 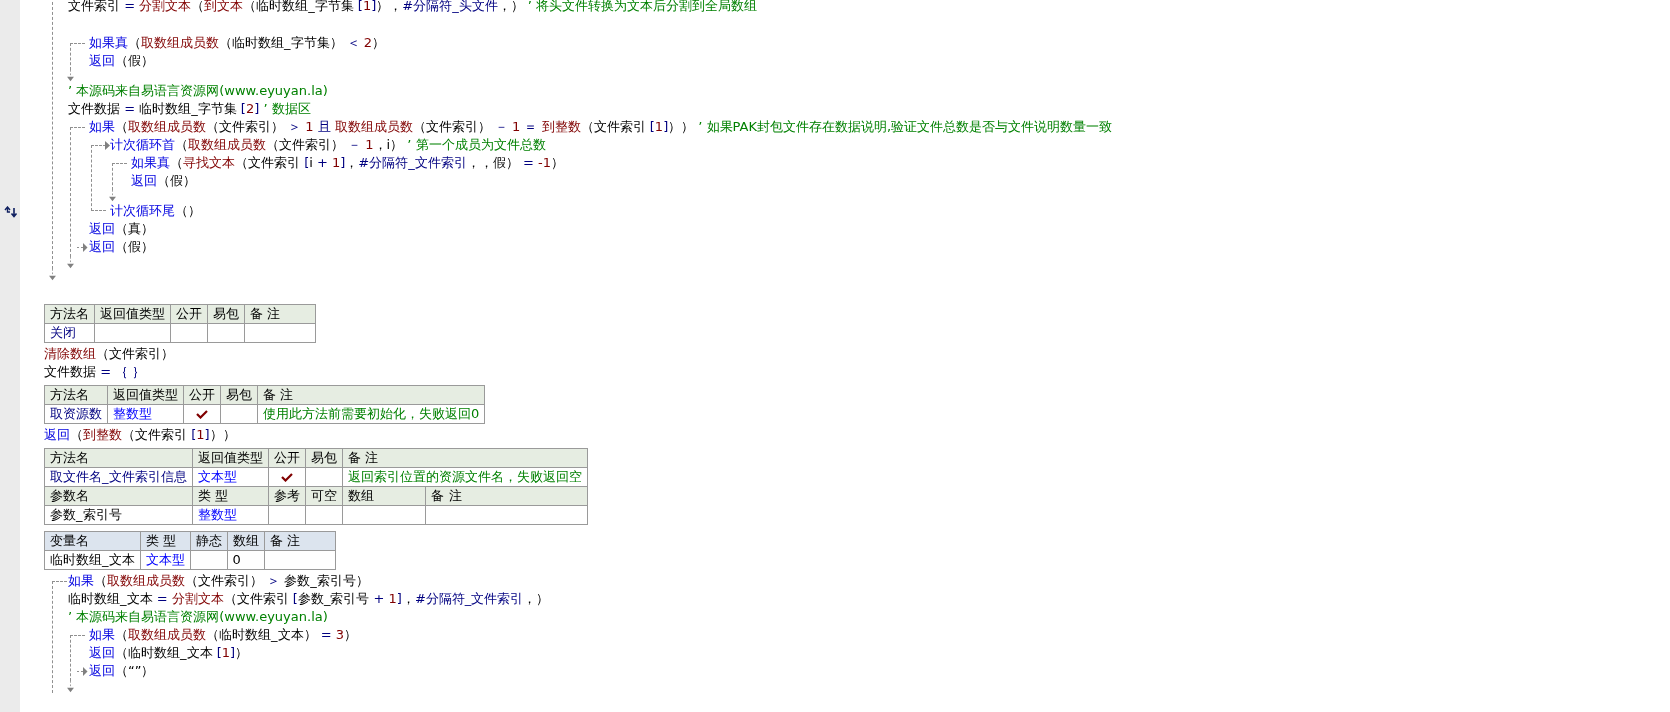 What do you see at coordinates (601, 126) in the screenshot?
I see `code-line: 如果（取数组成员数（文件索引） ＞ 1 且 取数组成员数（文件索引） － 1 ＝ 到整数（文件索引 [1]）） ’ 如果PAK封包文件存在数据说明,验证文件总数是否与文件说明数量一致` at bounding box center [601, 126].